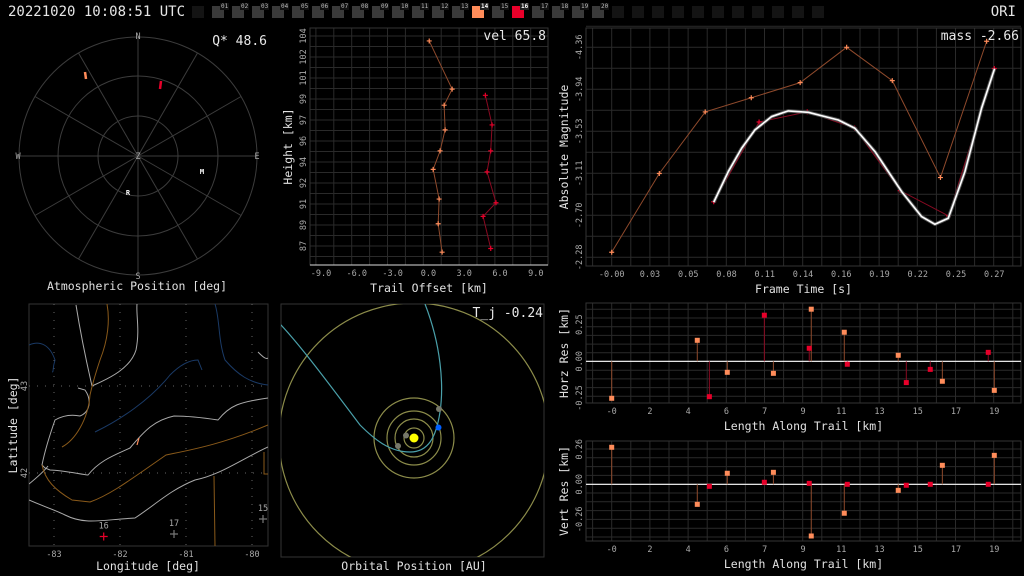  I want to click on y-tick-label: 97, so click(304, 120).